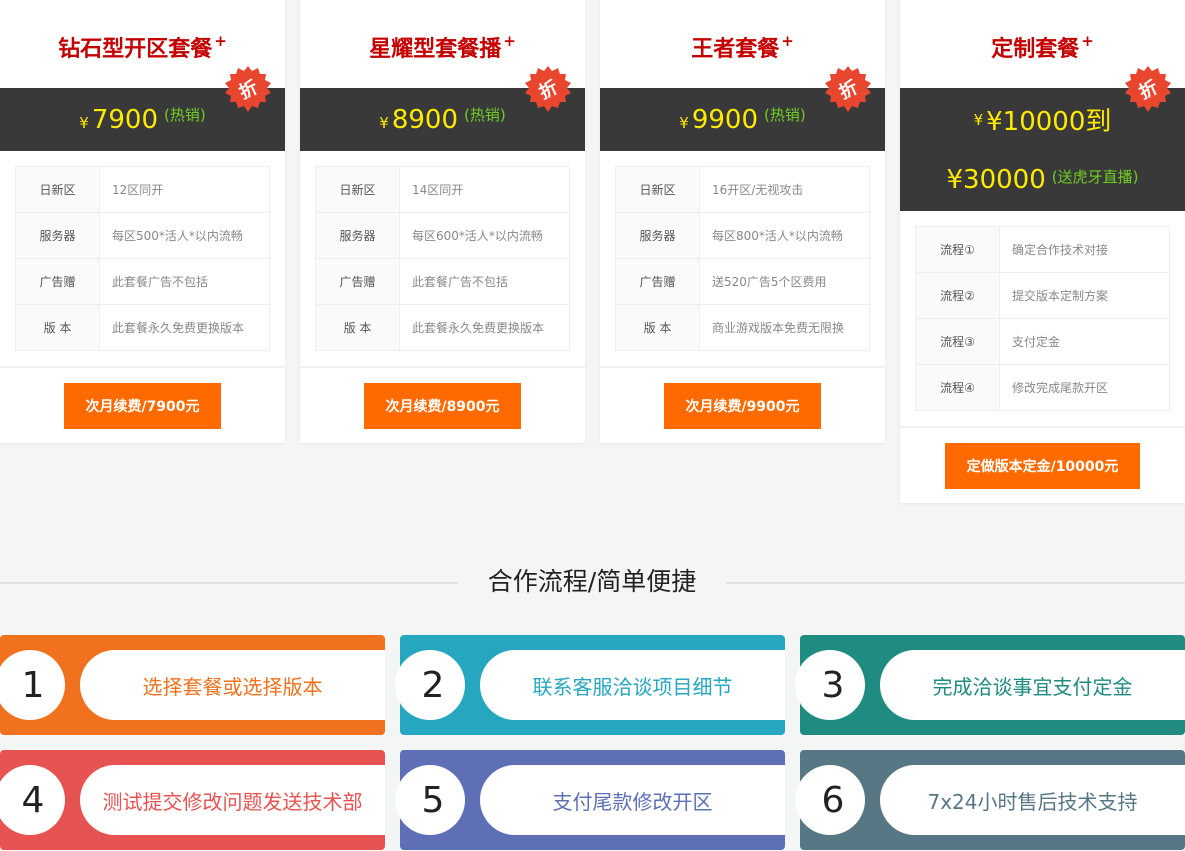 Image resolution: width=1185 pixels, height=851 pixels. Describe the element at coordinates (184, 189) in the screenshot. I see `spec-value: 12区同开` at that location.